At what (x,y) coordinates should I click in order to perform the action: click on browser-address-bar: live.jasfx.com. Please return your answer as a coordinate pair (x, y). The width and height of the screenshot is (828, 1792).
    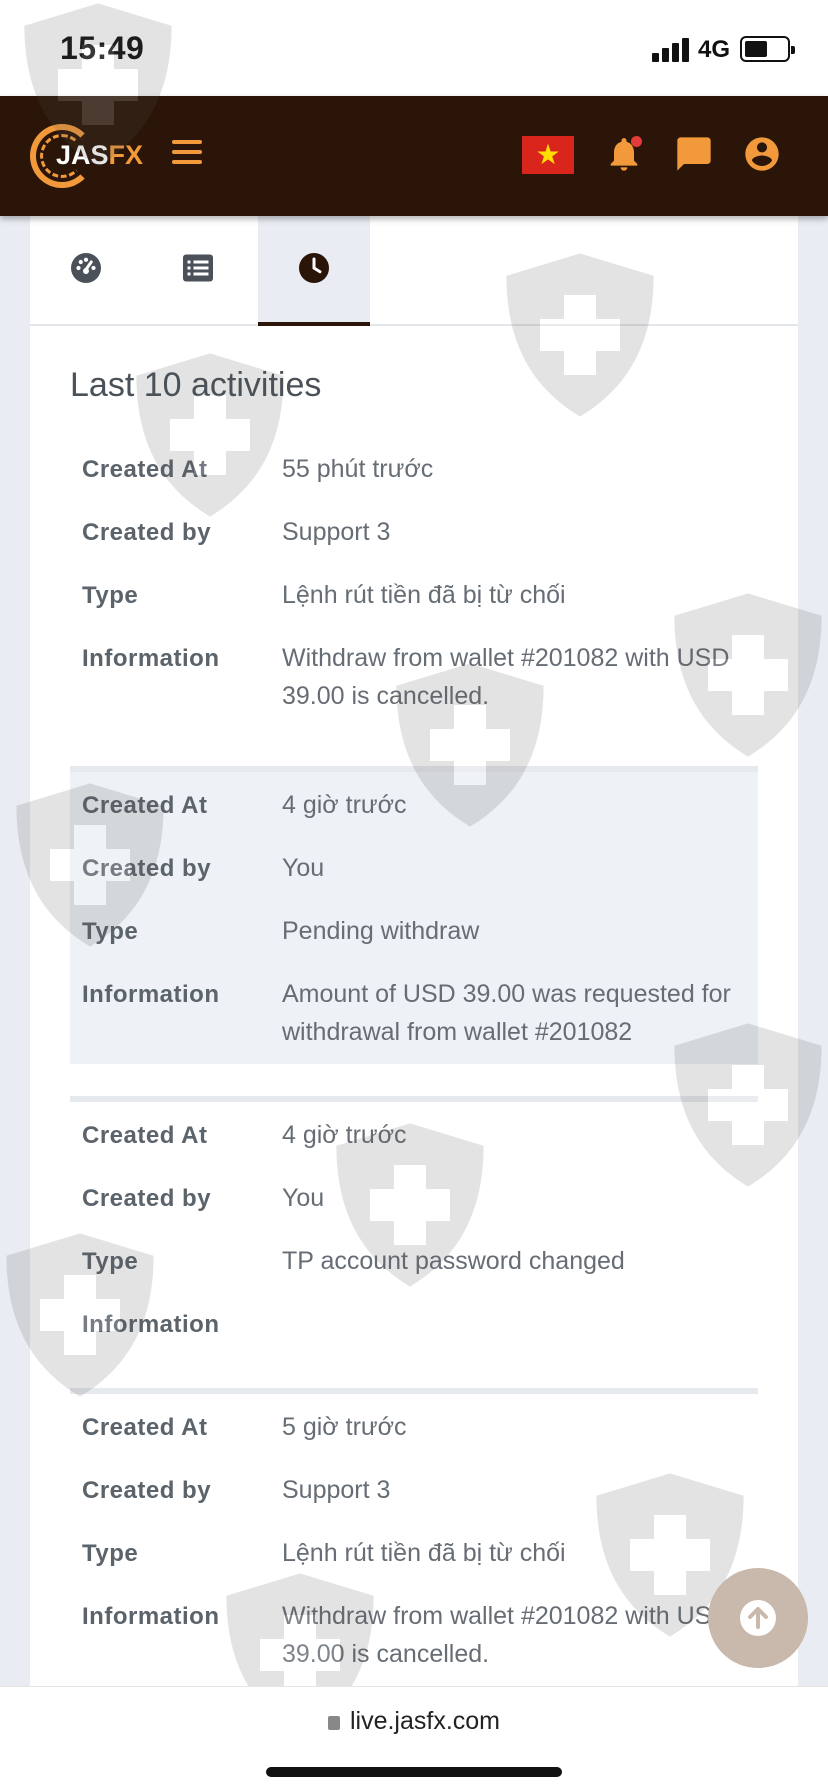
    Looking at the image, I should click on (414, 1739).